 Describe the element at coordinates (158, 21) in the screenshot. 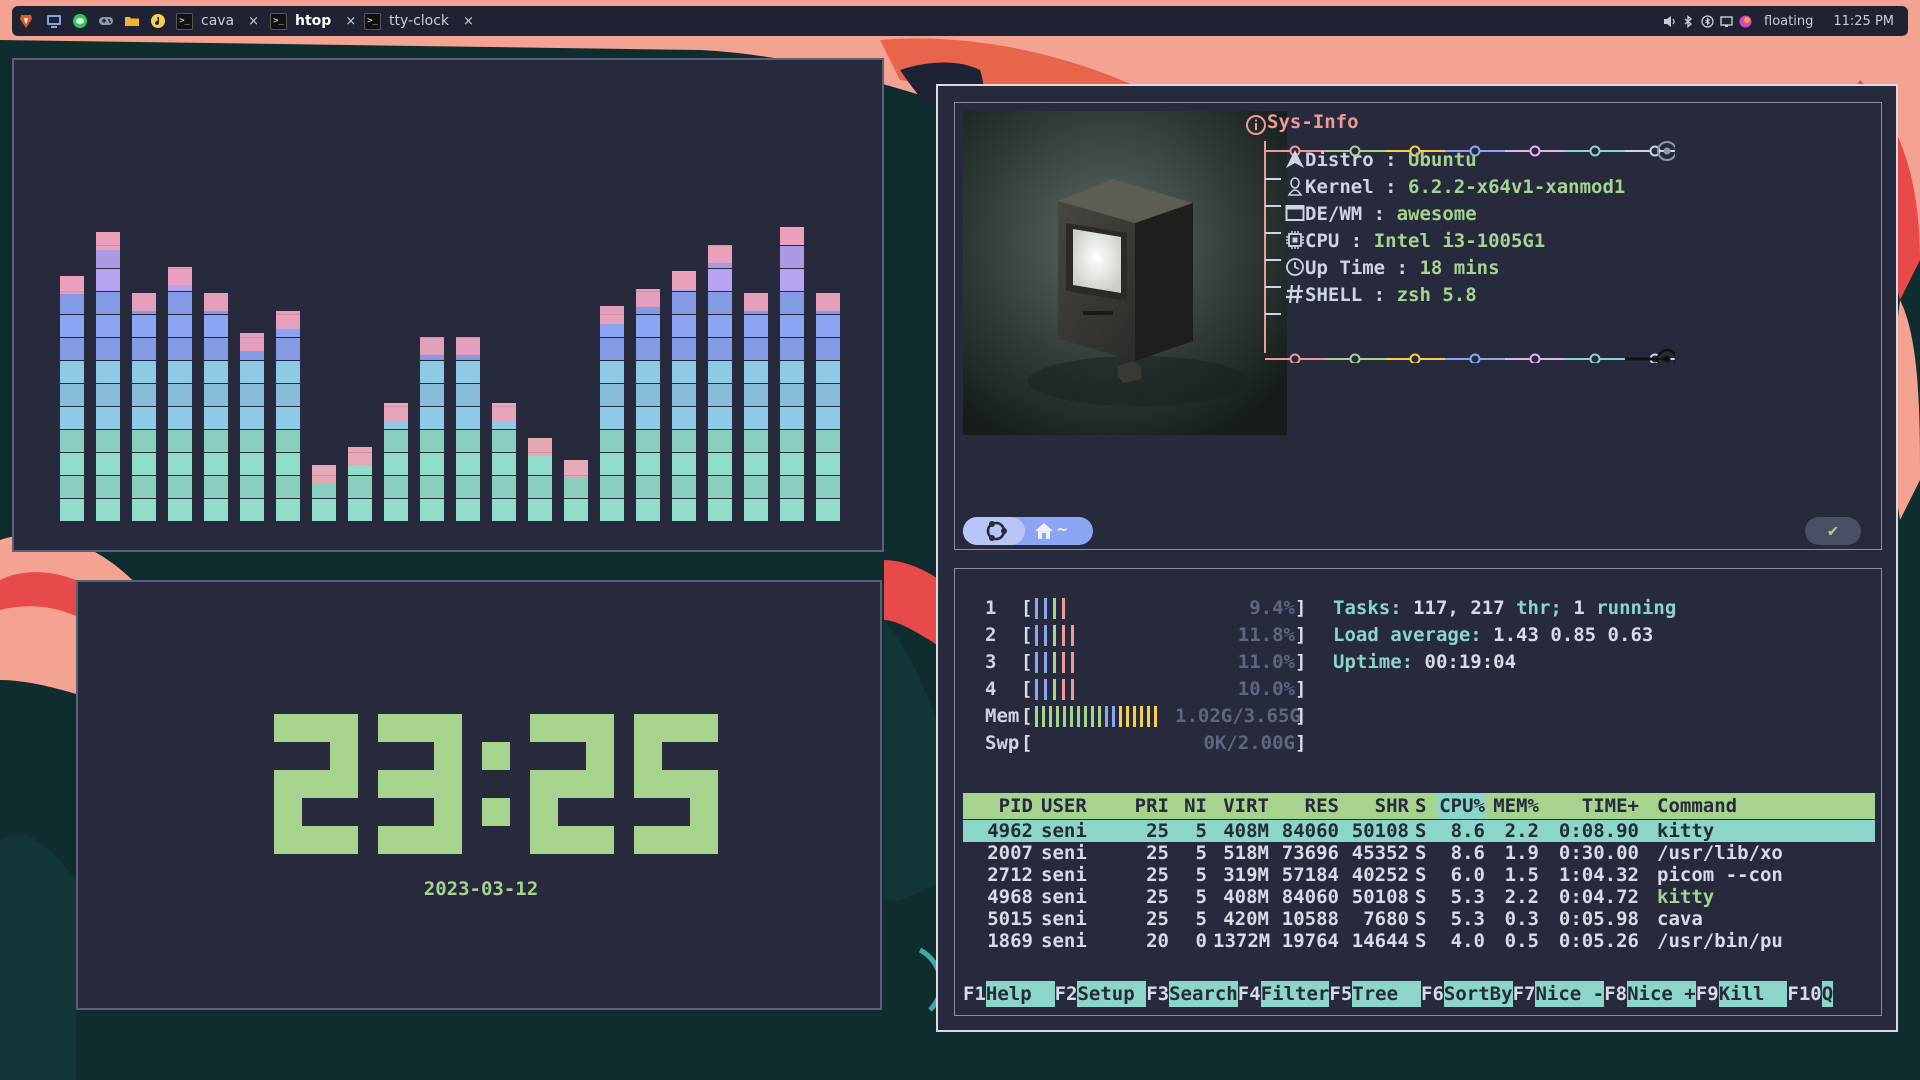

I see `music-player-icon` at that location.